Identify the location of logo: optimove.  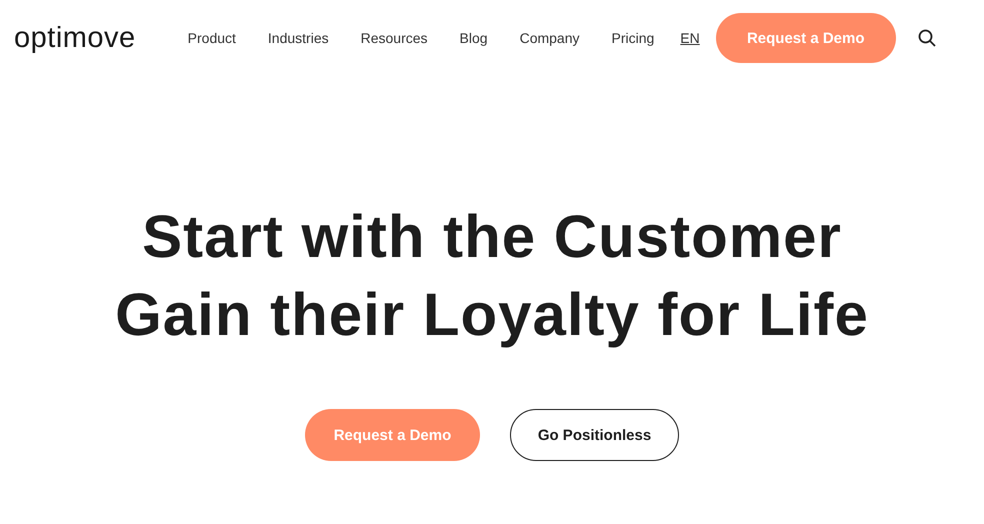
(75, 38).